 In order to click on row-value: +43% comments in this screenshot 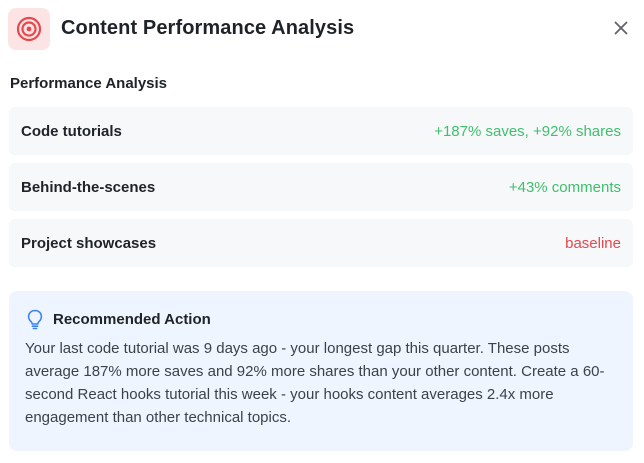, I will do `click(564, 187)`.